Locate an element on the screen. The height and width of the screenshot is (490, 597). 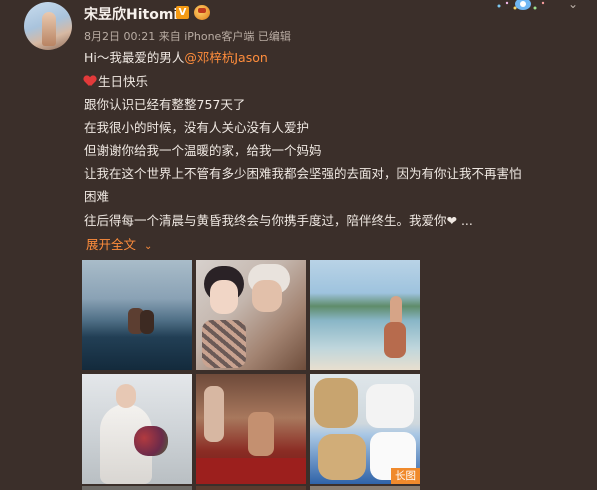
long-image-badge: 长图 is located at coordinates (405, 476).